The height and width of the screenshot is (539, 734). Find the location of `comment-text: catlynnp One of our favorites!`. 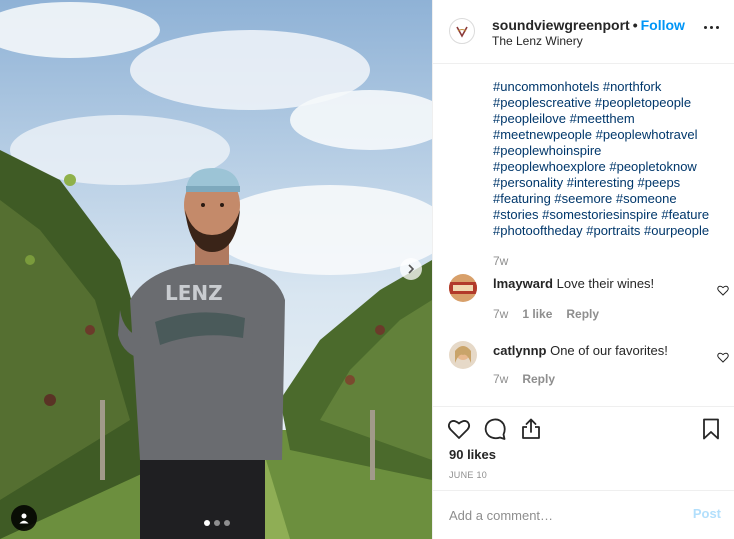

comment-text: catlynnp One of our favorites! is located at coordinates (580, 350).